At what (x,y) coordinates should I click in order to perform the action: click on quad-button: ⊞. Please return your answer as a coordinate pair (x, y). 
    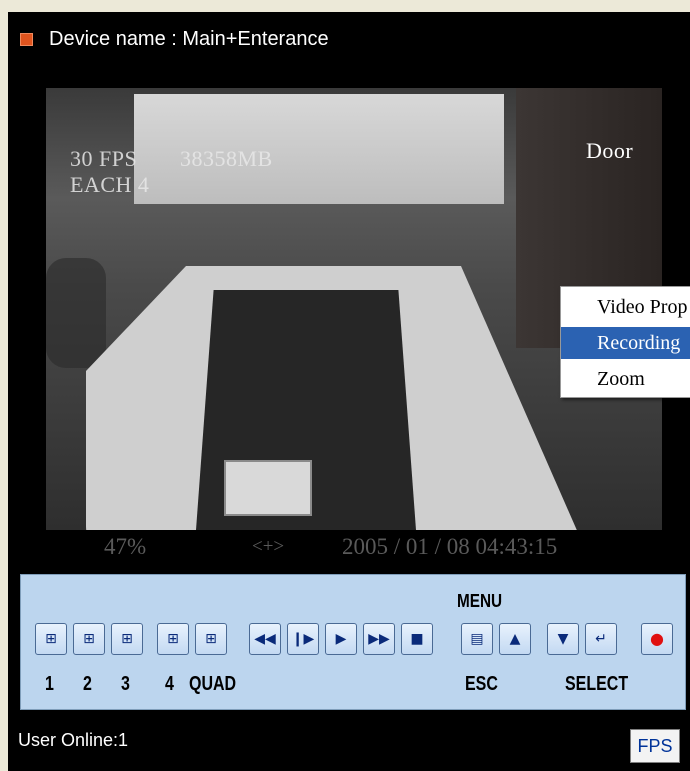
    Looking at the image, I should click on (211, 639).